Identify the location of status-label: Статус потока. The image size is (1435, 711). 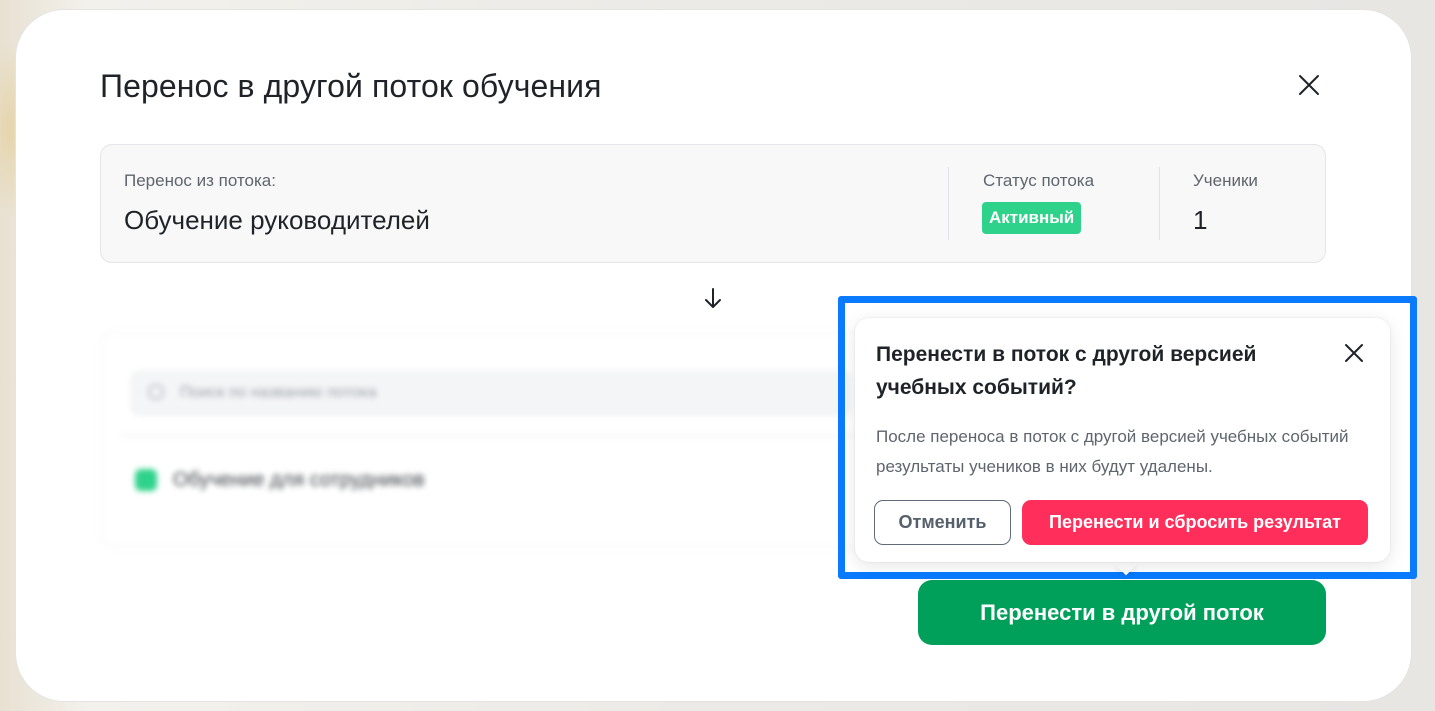
(1039, 180).